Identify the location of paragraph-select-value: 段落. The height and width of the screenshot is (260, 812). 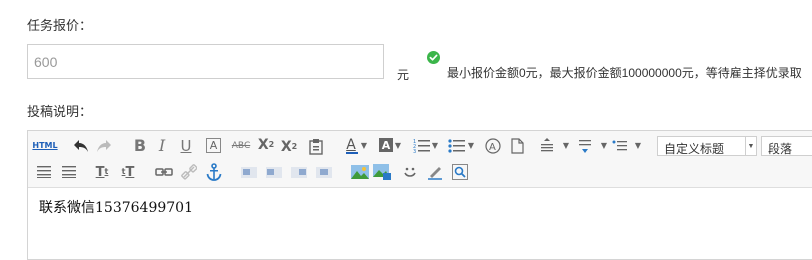
(780, 149).